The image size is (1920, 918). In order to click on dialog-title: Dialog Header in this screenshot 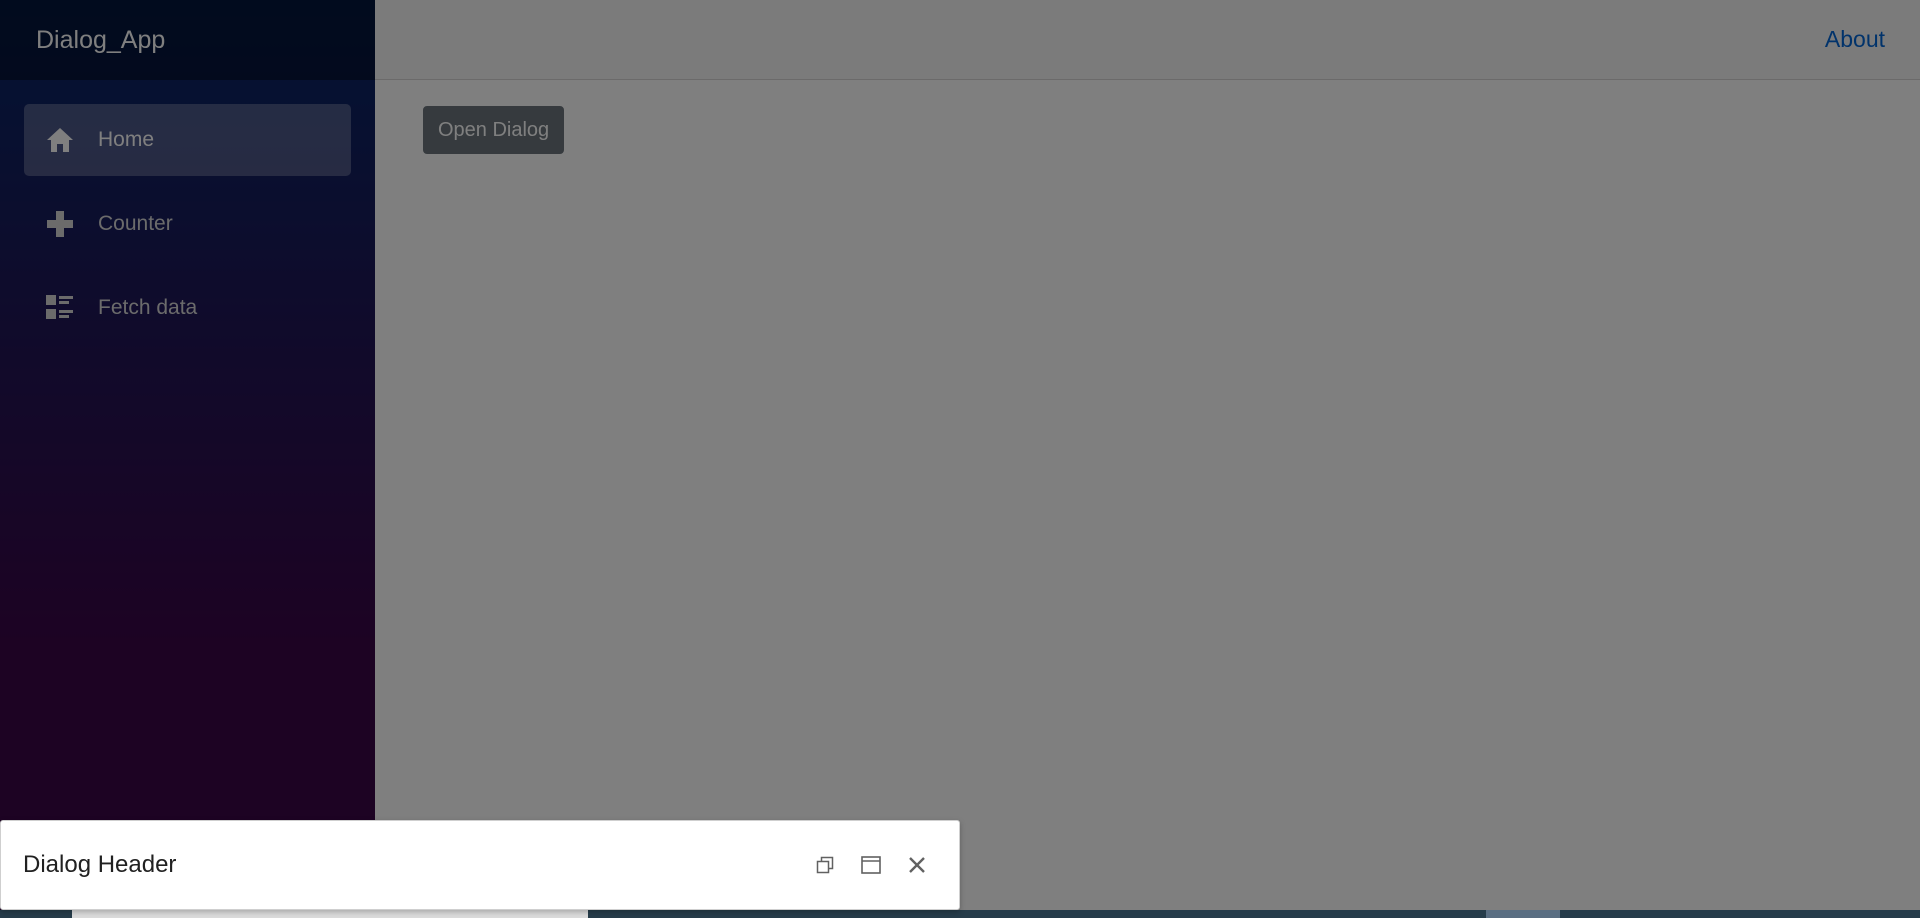, I will do `click(100, 864)`.